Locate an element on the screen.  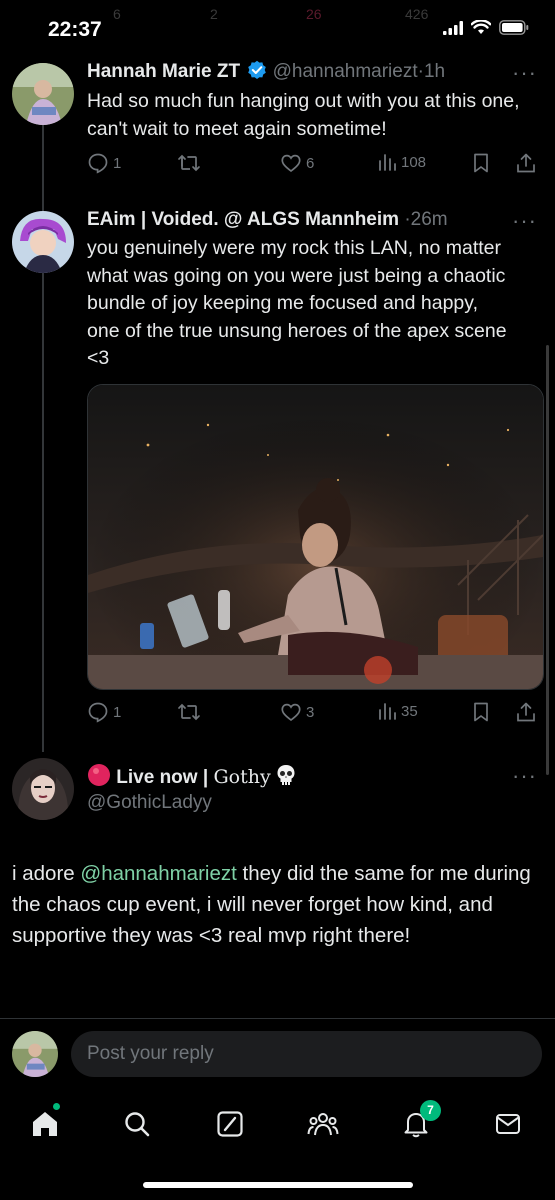
like-count: 3 is located at coordinates (310, 712).